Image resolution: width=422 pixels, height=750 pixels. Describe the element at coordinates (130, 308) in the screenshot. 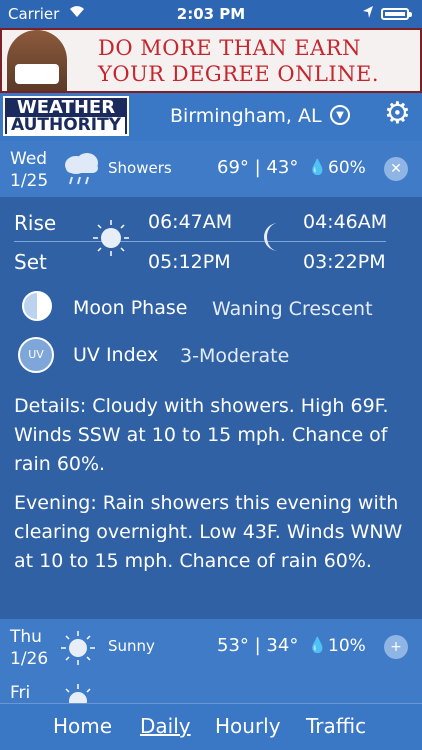

I see `moon-phase-label: Moon Phase` at that location.